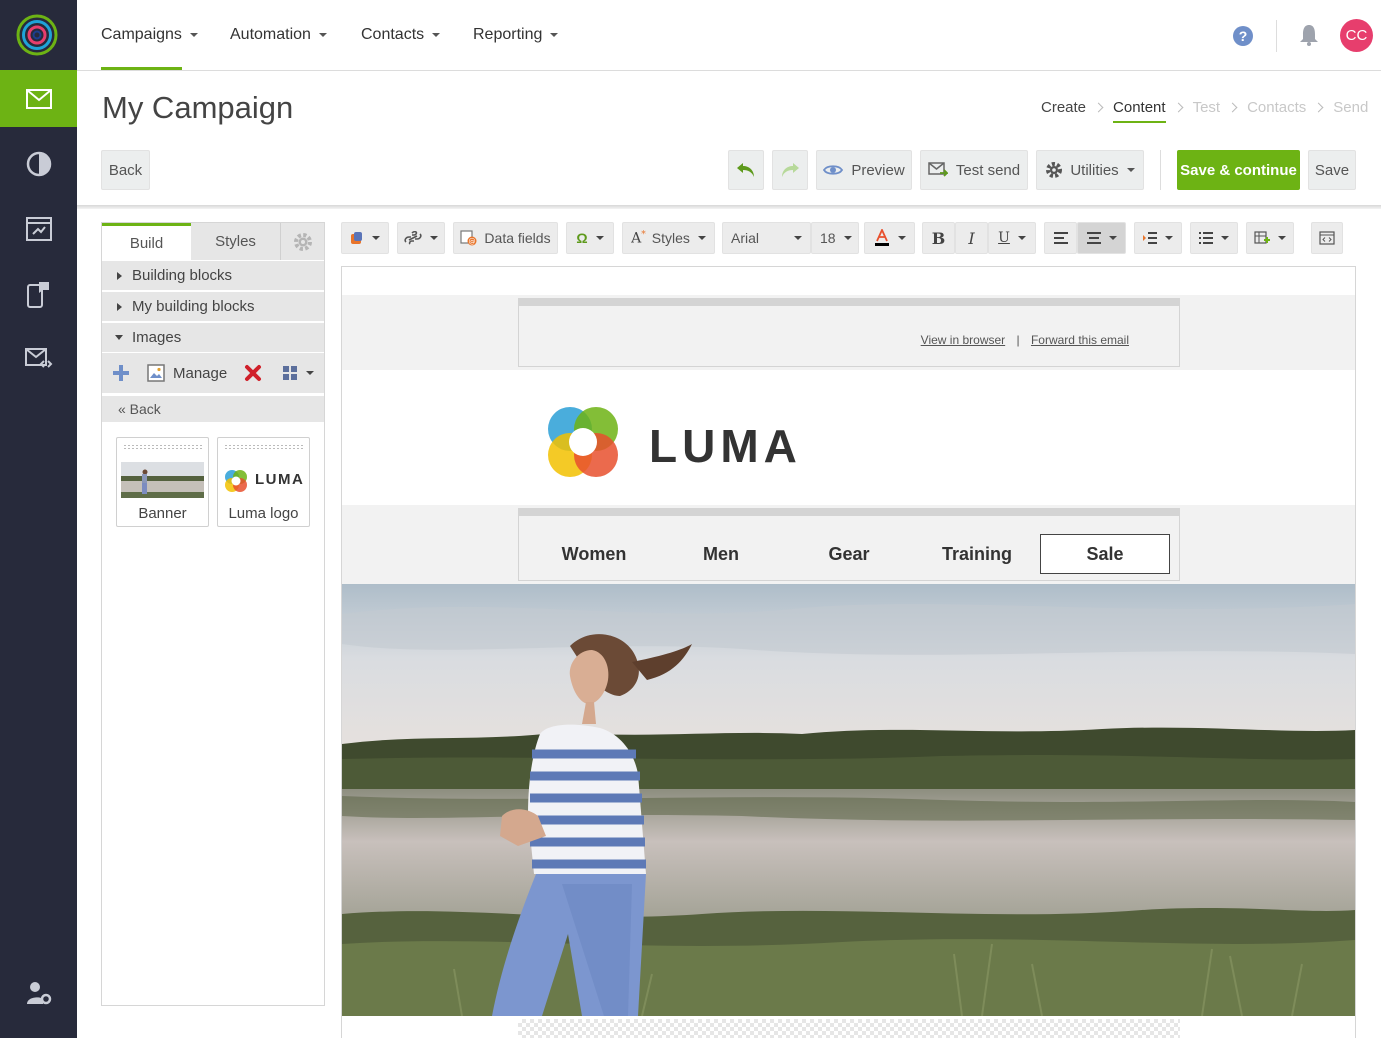  What do you see at coordinates (638, 238) in the screenshot?
I see `text-style-icon: A*` at bounding box center [638, 238].